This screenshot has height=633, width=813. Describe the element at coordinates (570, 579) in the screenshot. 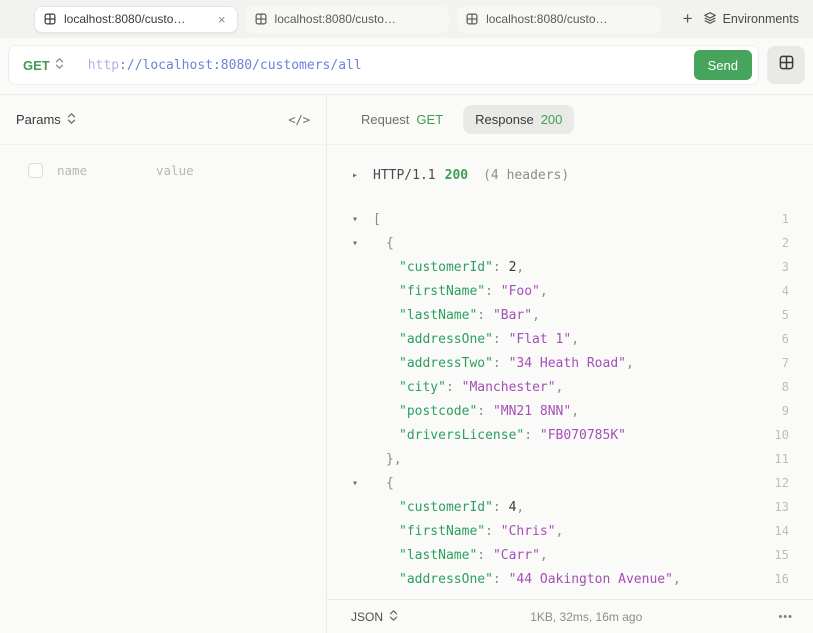

I see `json-line: "addressOne": "44 Oakington Avenue", 16` at that location.